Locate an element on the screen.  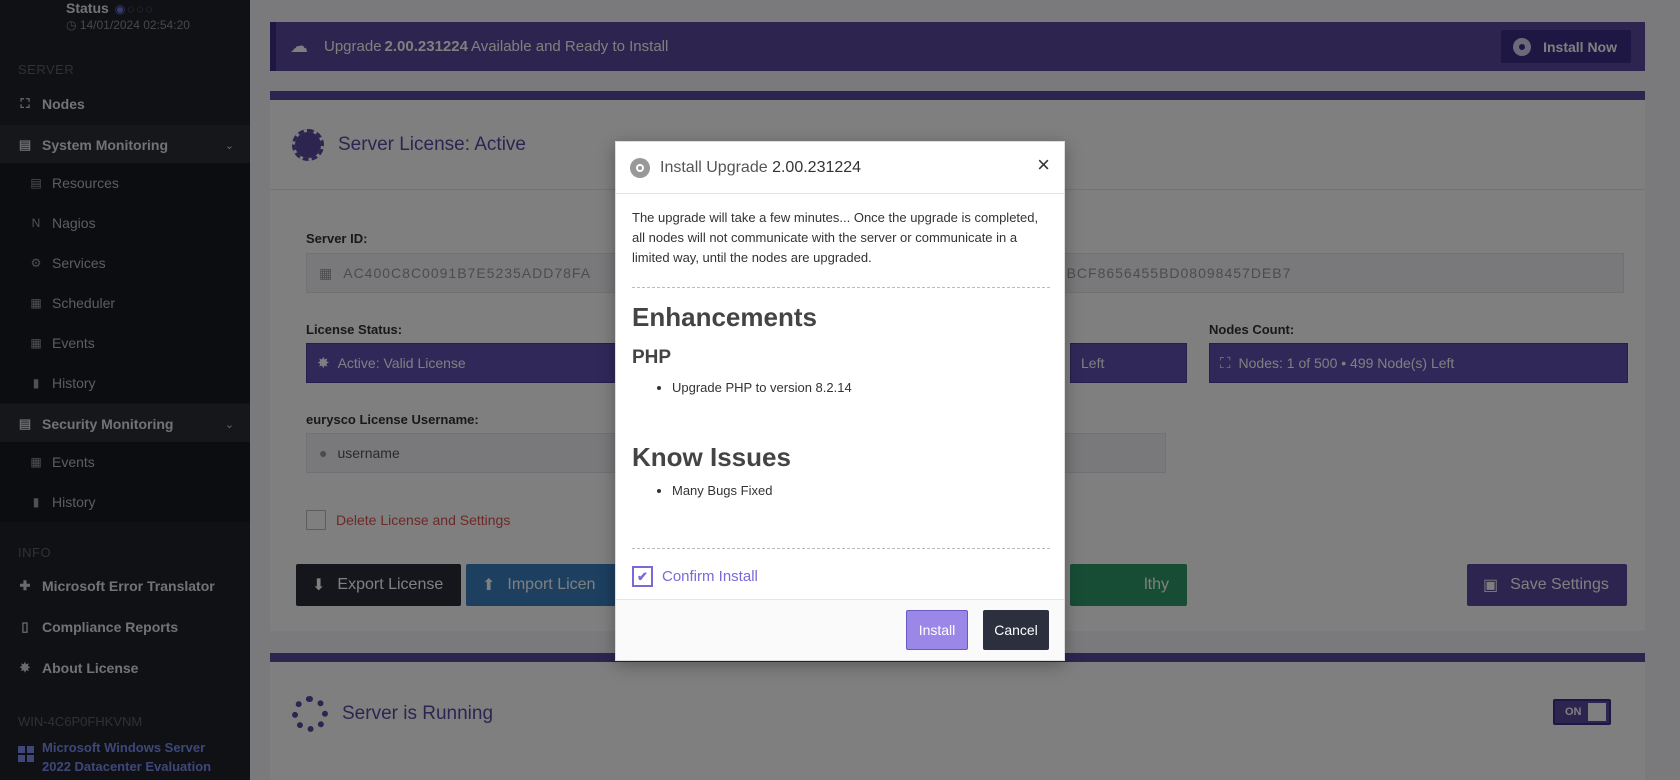
confirm-install-row: ✔ Confirm Install is located at coordinates (695, 576).